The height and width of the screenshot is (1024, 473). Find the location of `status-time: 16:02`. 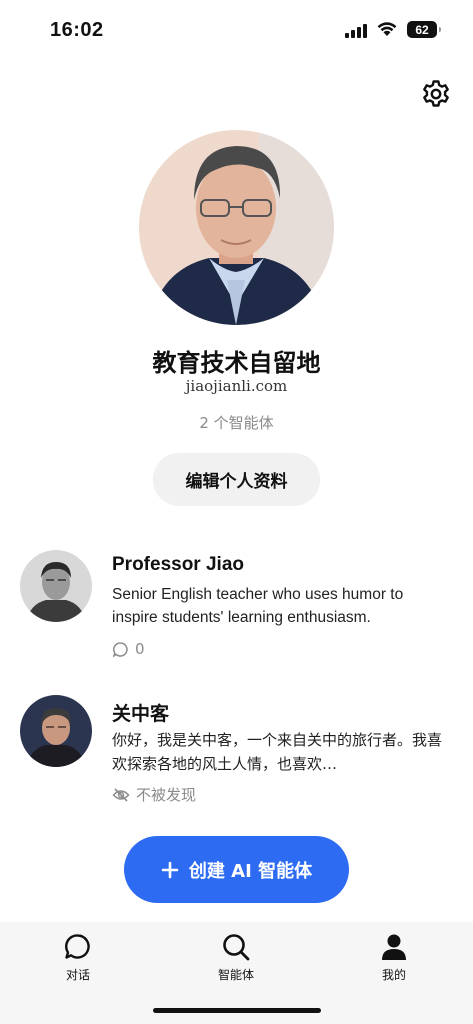

status-time: 16:02 is located at coordinates (77, 30).